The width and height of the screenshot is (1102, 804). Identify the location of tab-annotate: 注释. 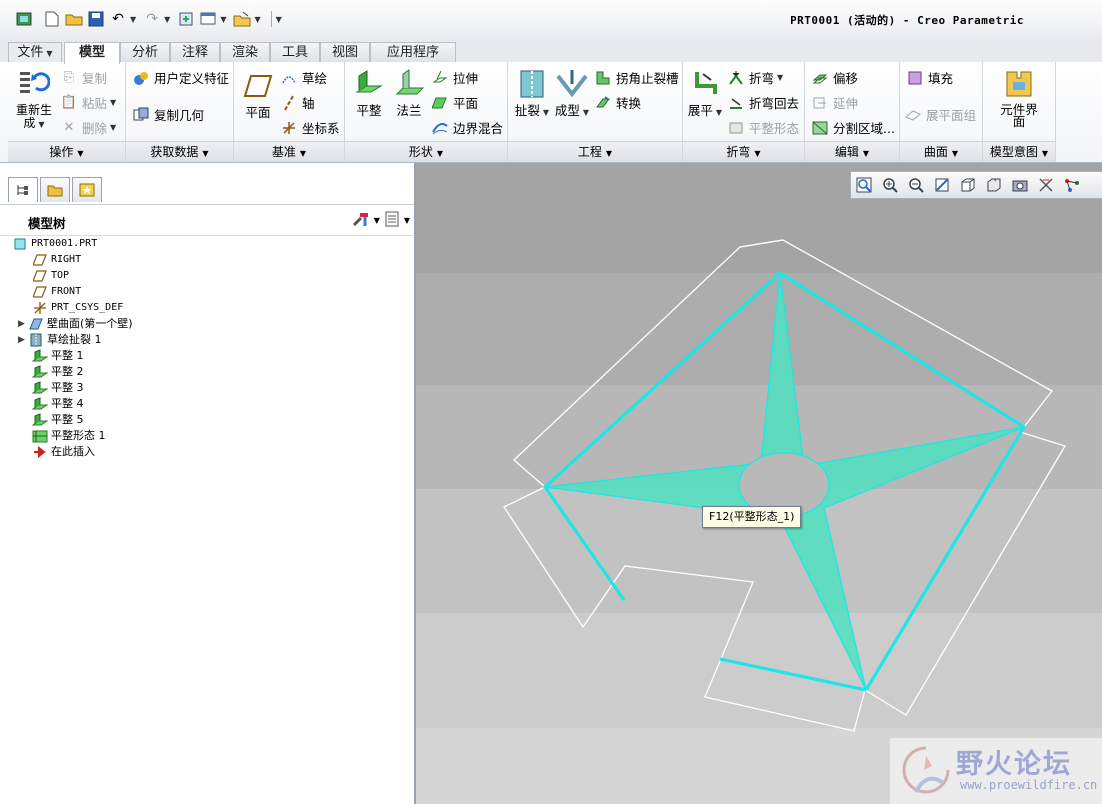
(195, 52).